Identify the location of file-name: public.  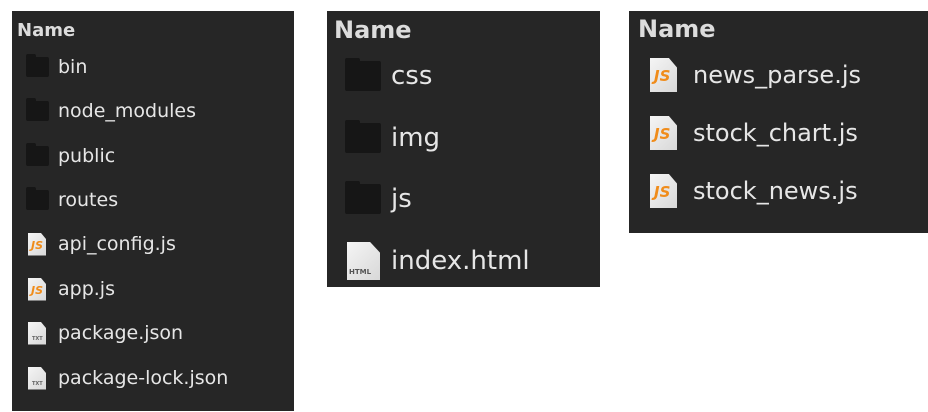
(87, 156).